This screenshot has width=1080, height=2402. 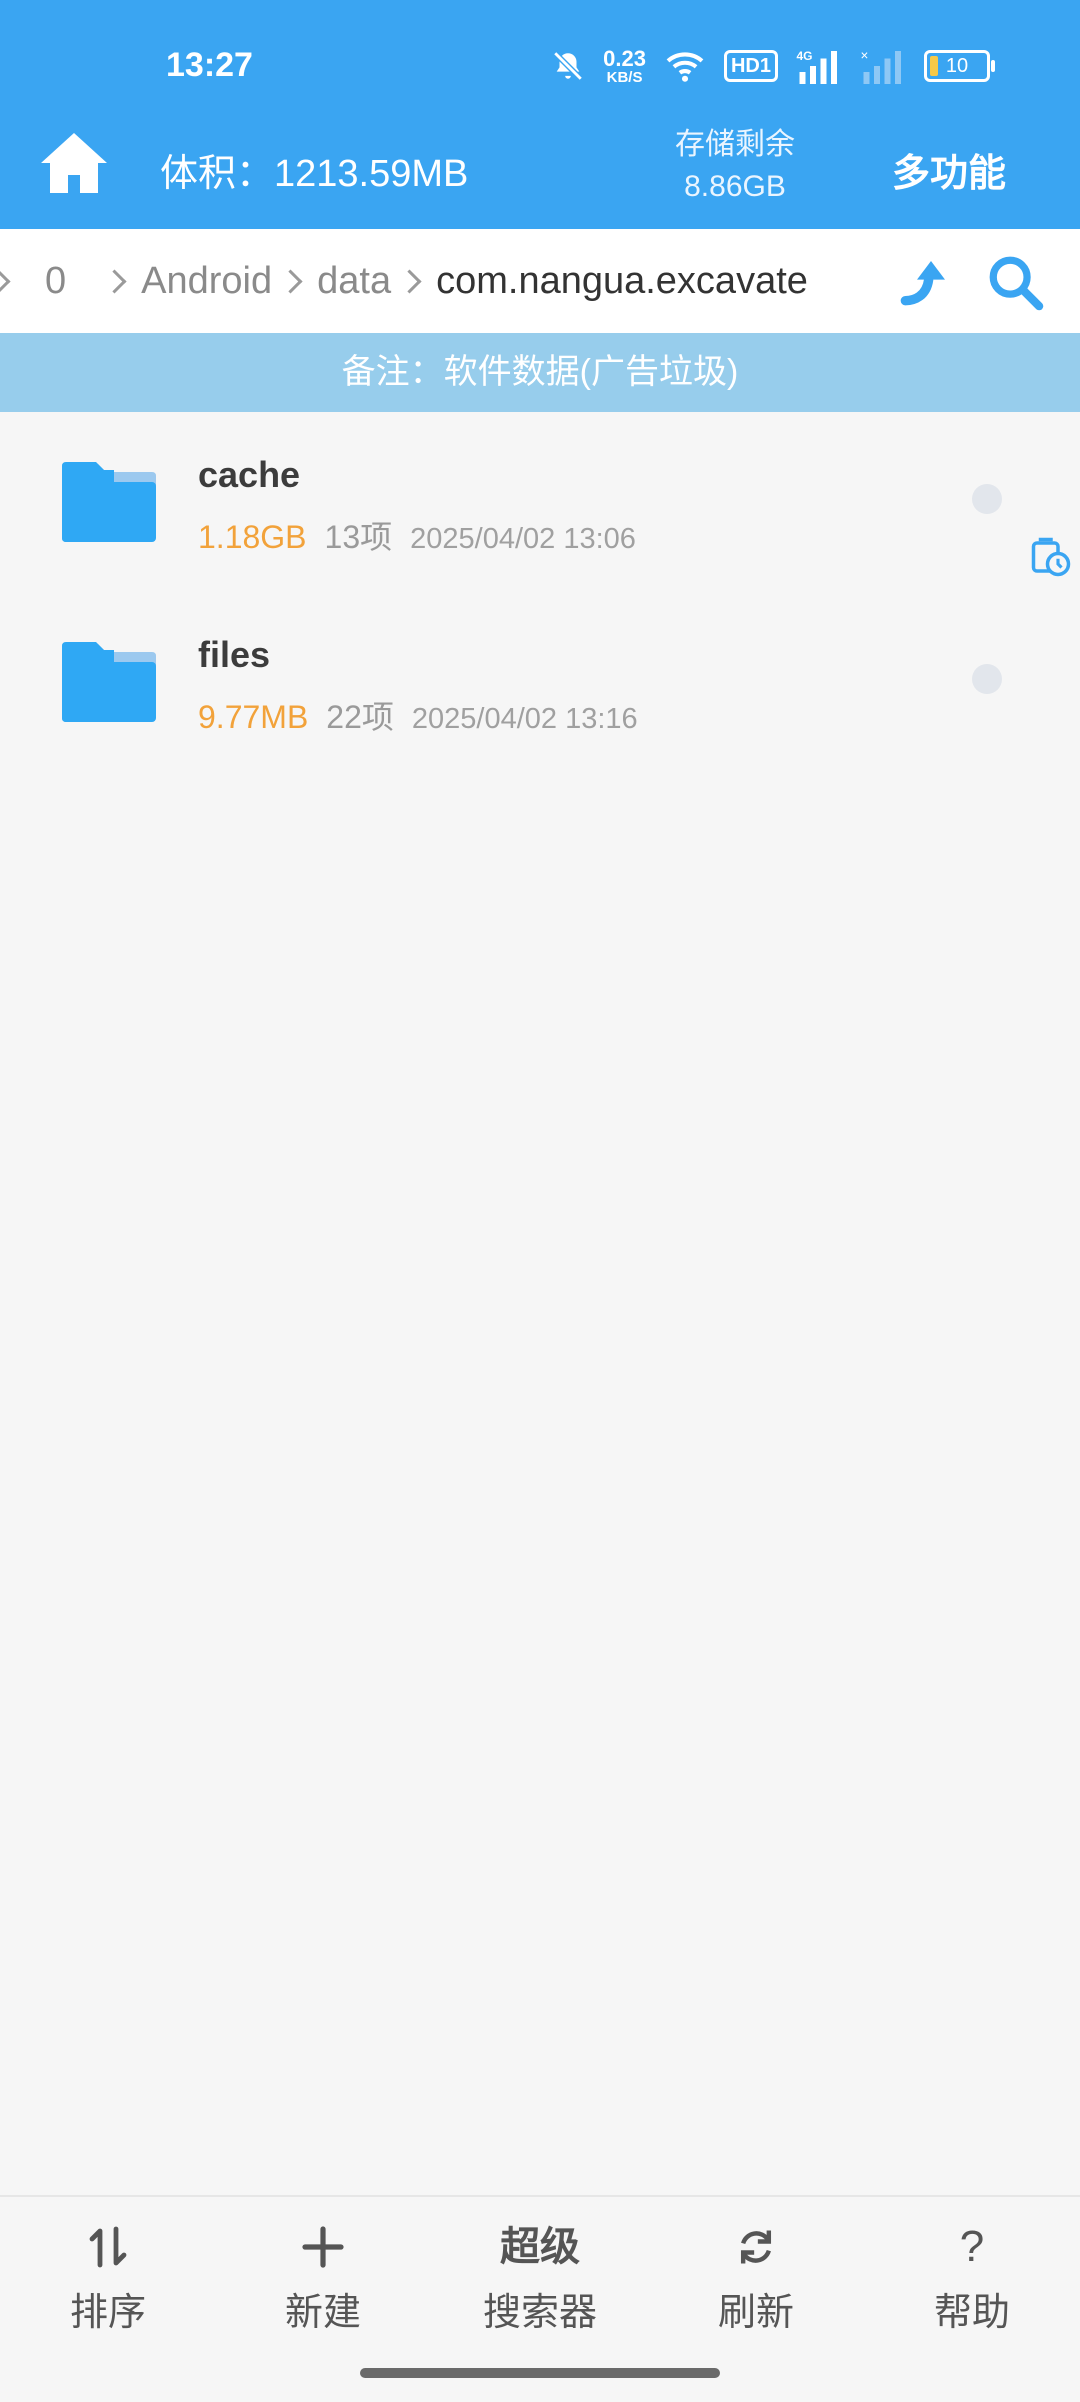 What do you see at coordinates (540, 2277) in the screenshot?
I see `super-search-button: 超级 搜索器` at bounding box center [540, 2277].